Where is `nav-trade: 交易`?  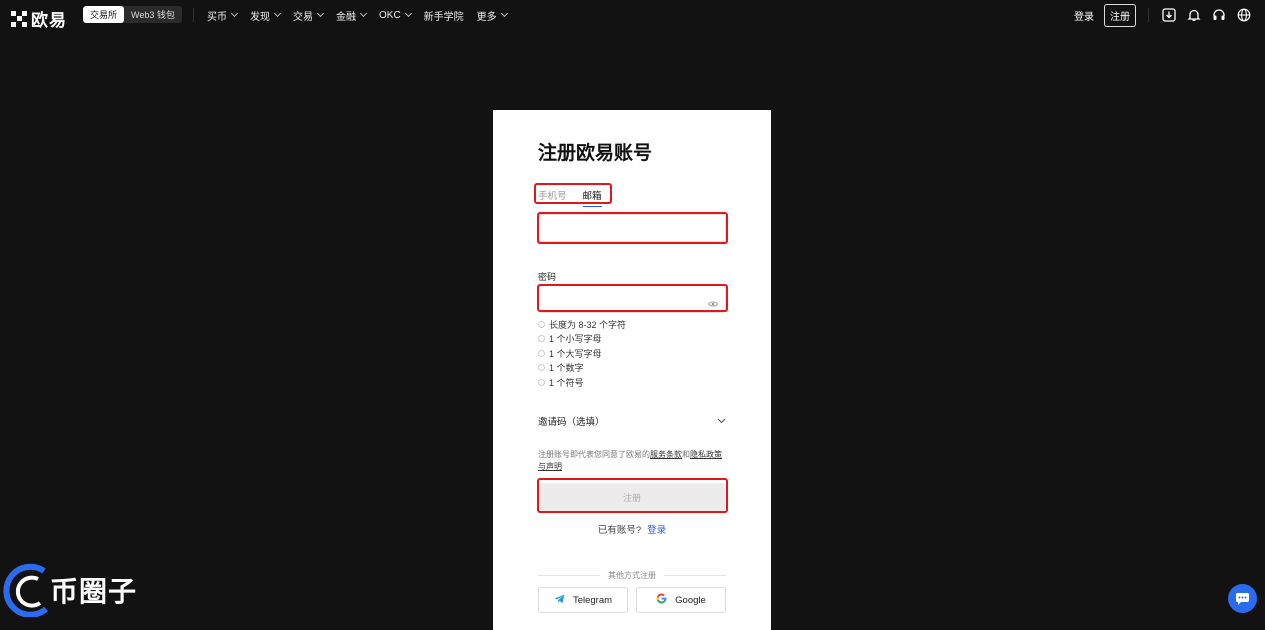 nav-trade: 交易 is located at coordinates (309, 15).